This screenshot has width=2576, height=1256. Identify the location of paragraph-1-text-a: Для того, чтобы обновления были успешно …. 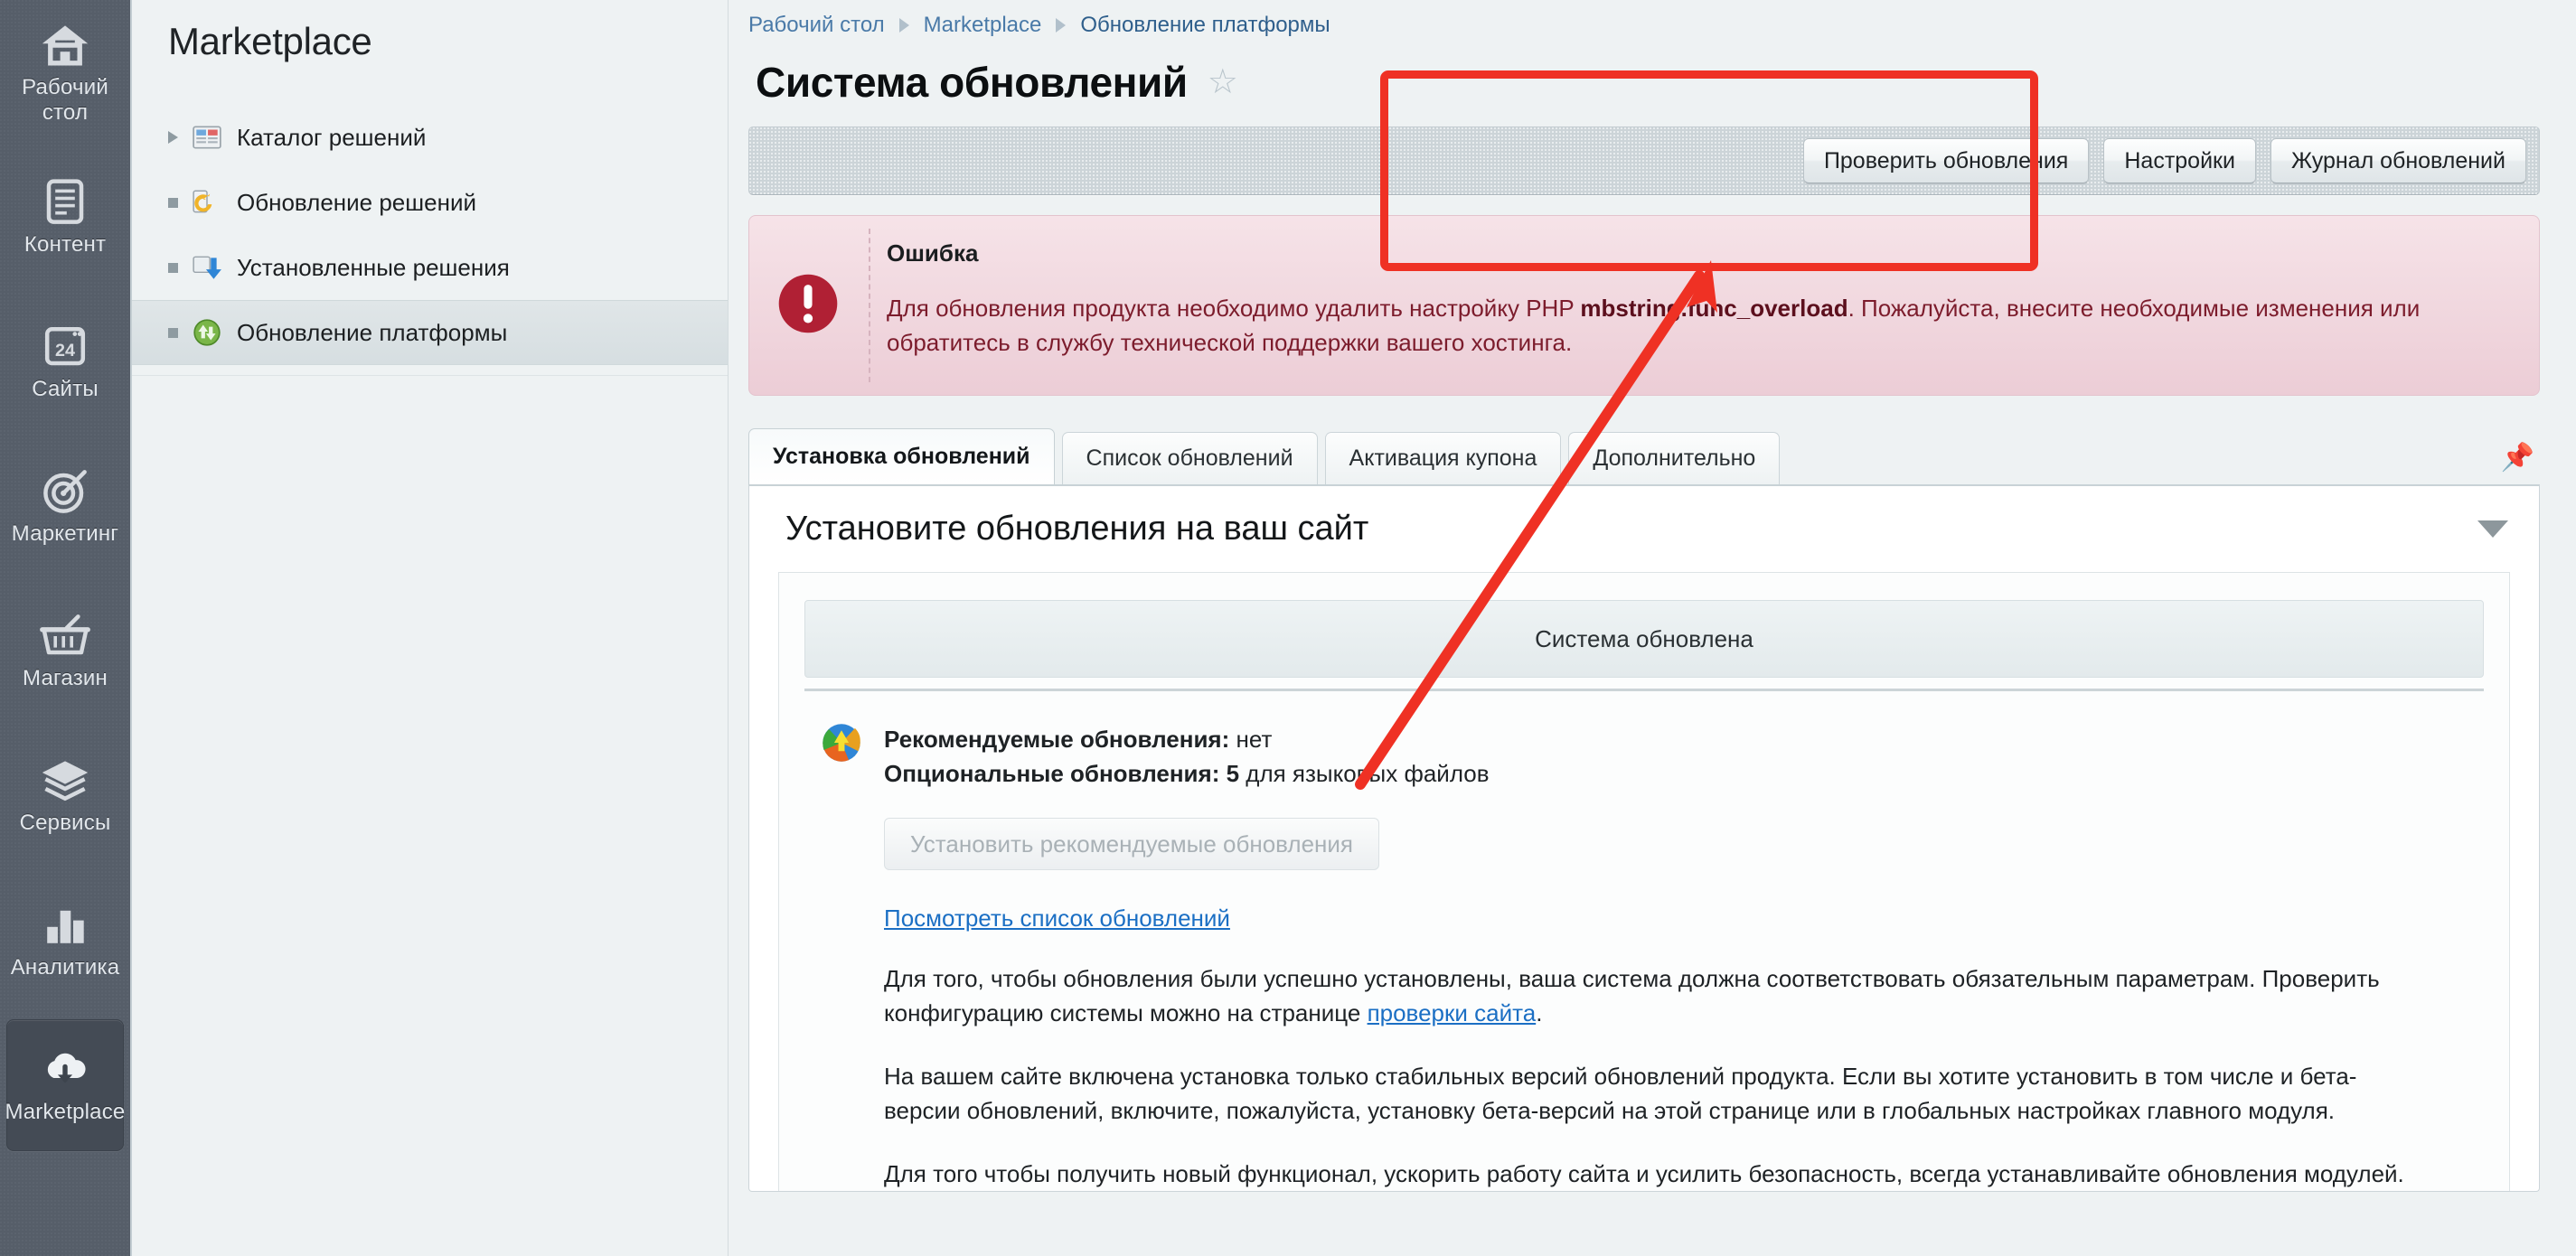
(1632, 995).